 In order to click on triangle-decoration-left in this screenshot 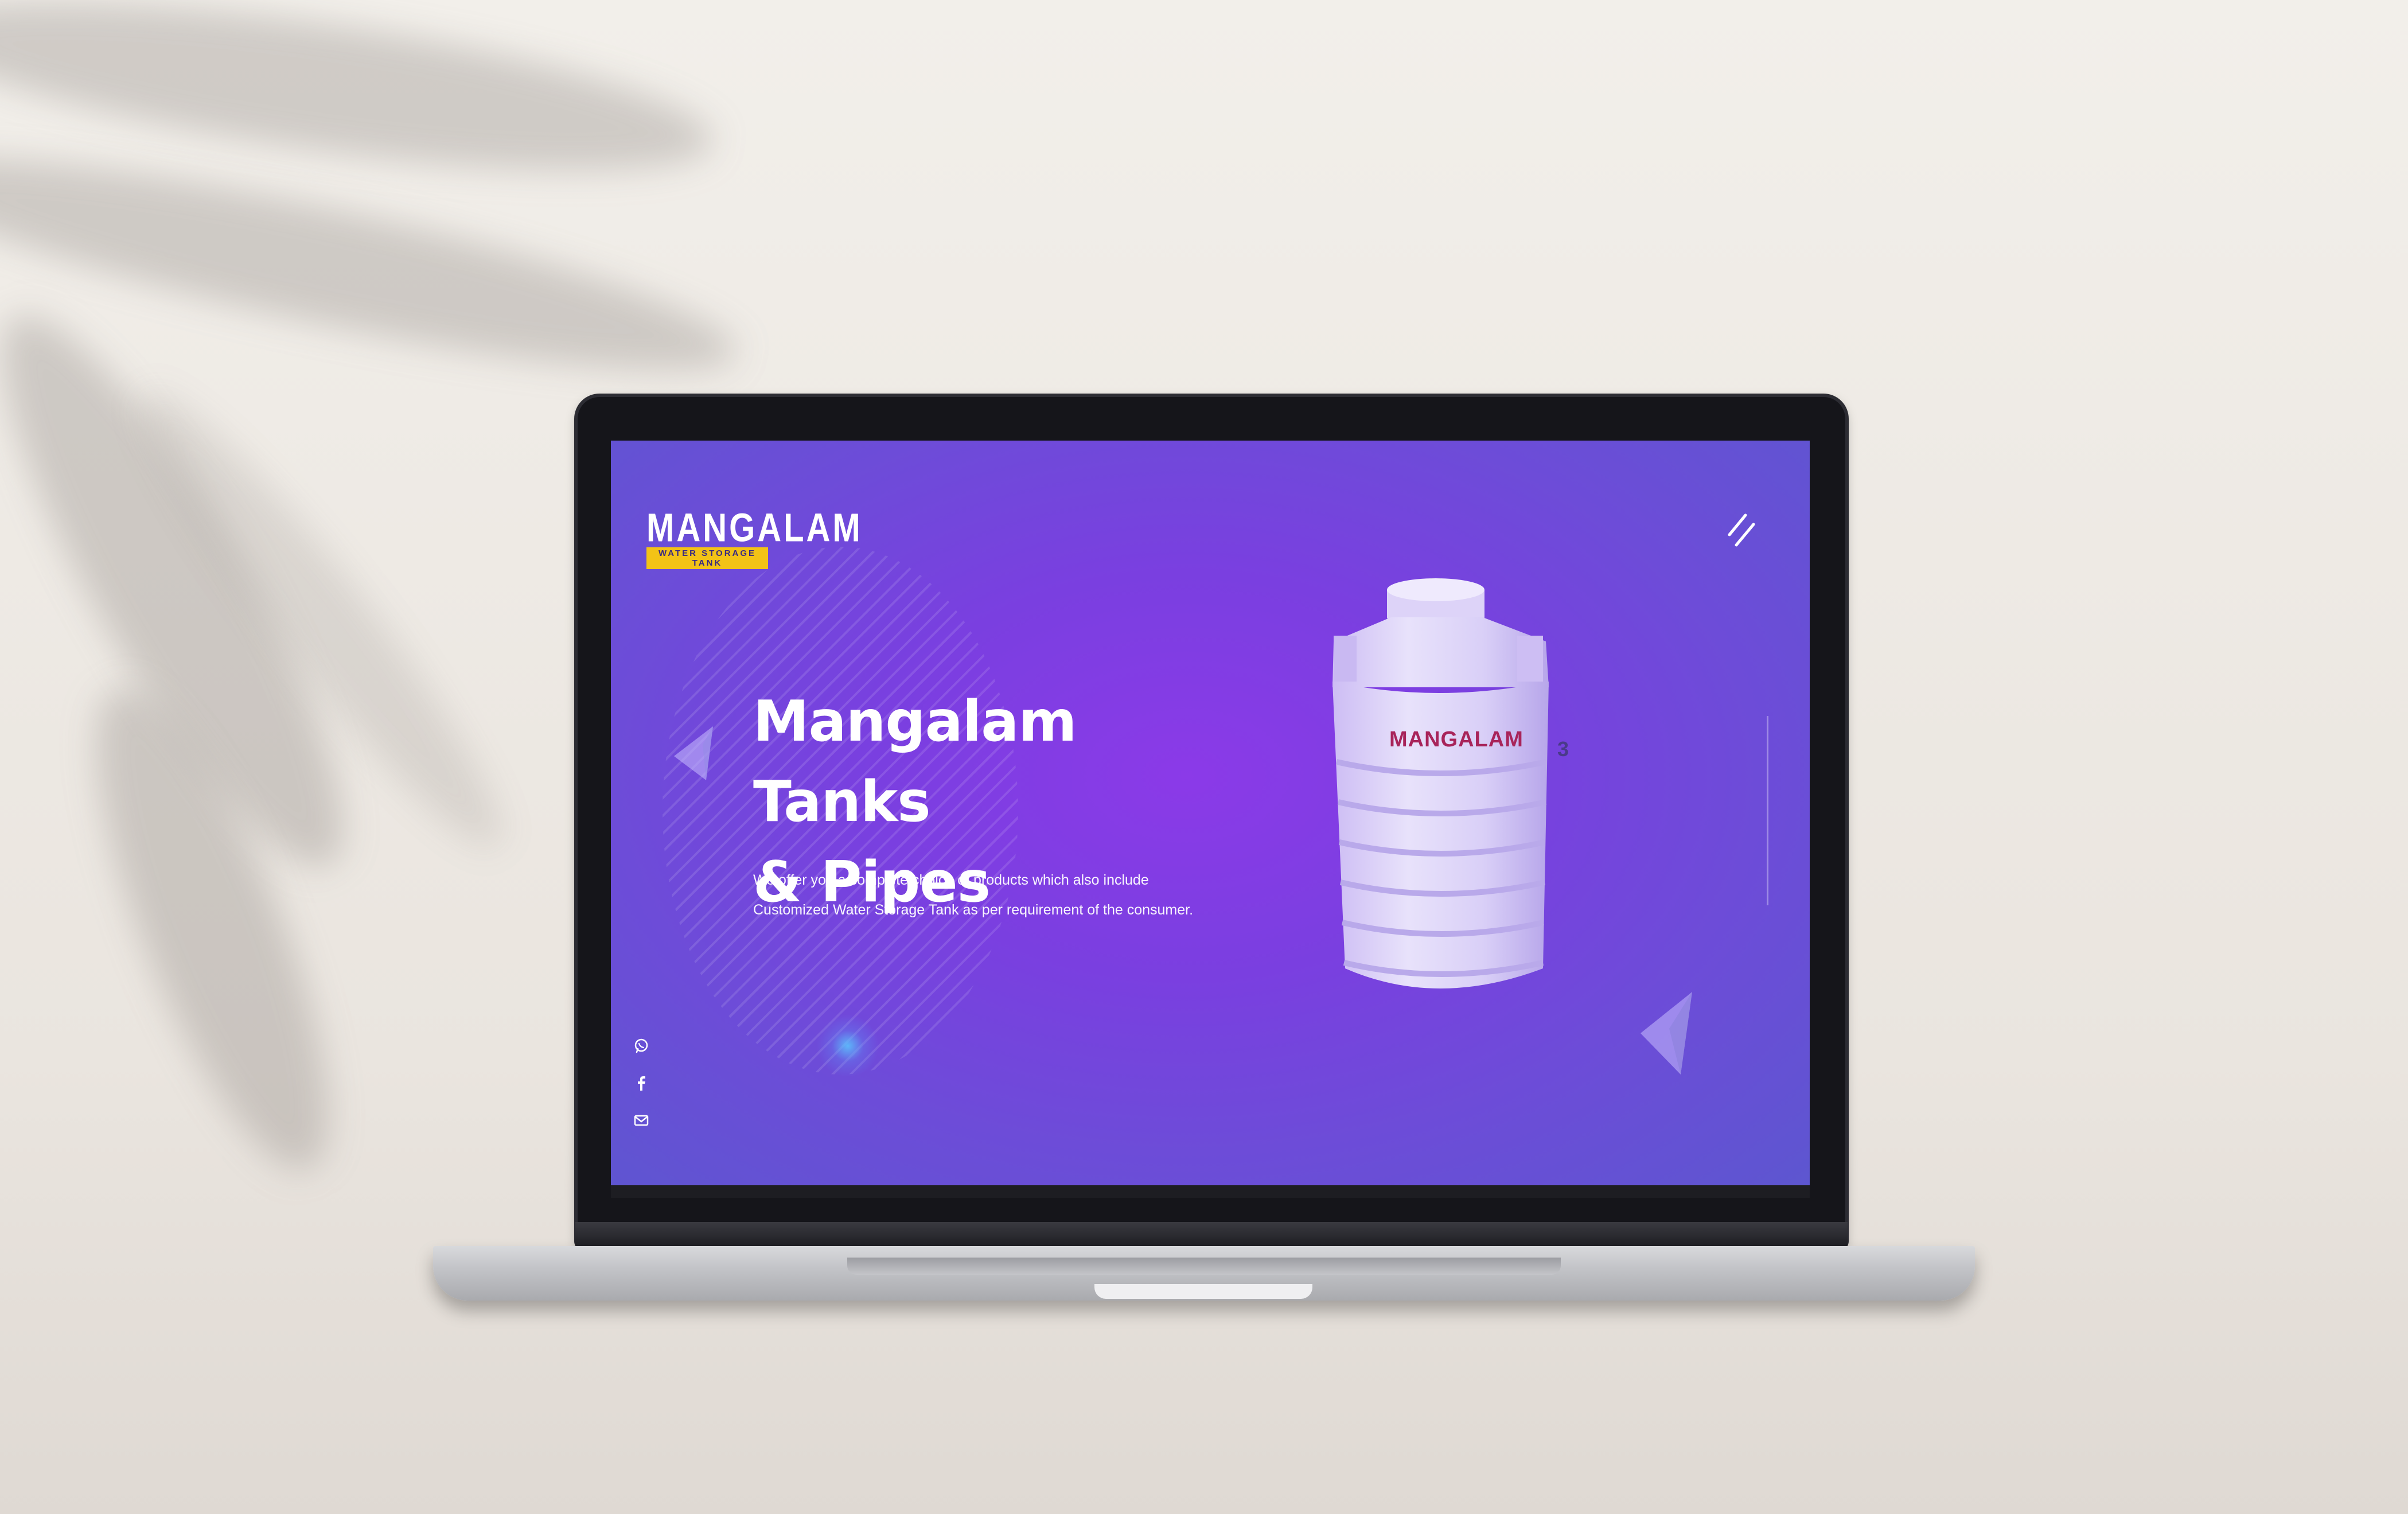, I will do `click(693, 753)`.